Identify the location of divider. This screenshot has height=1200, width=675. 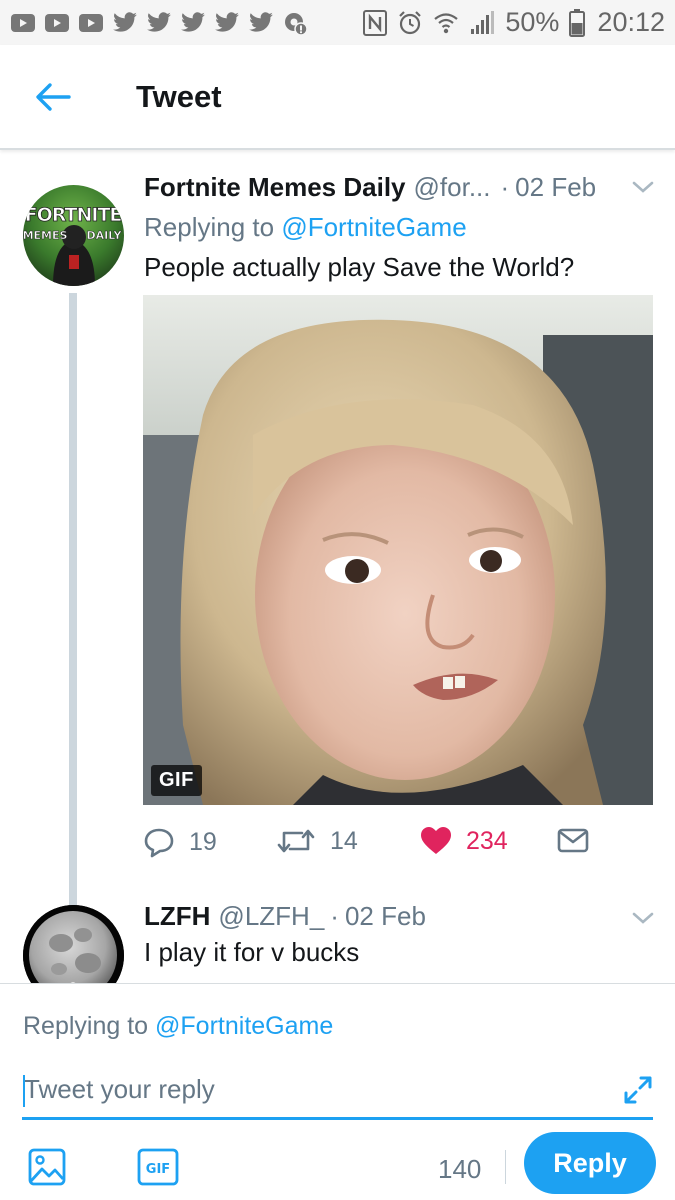
(505, 1167).